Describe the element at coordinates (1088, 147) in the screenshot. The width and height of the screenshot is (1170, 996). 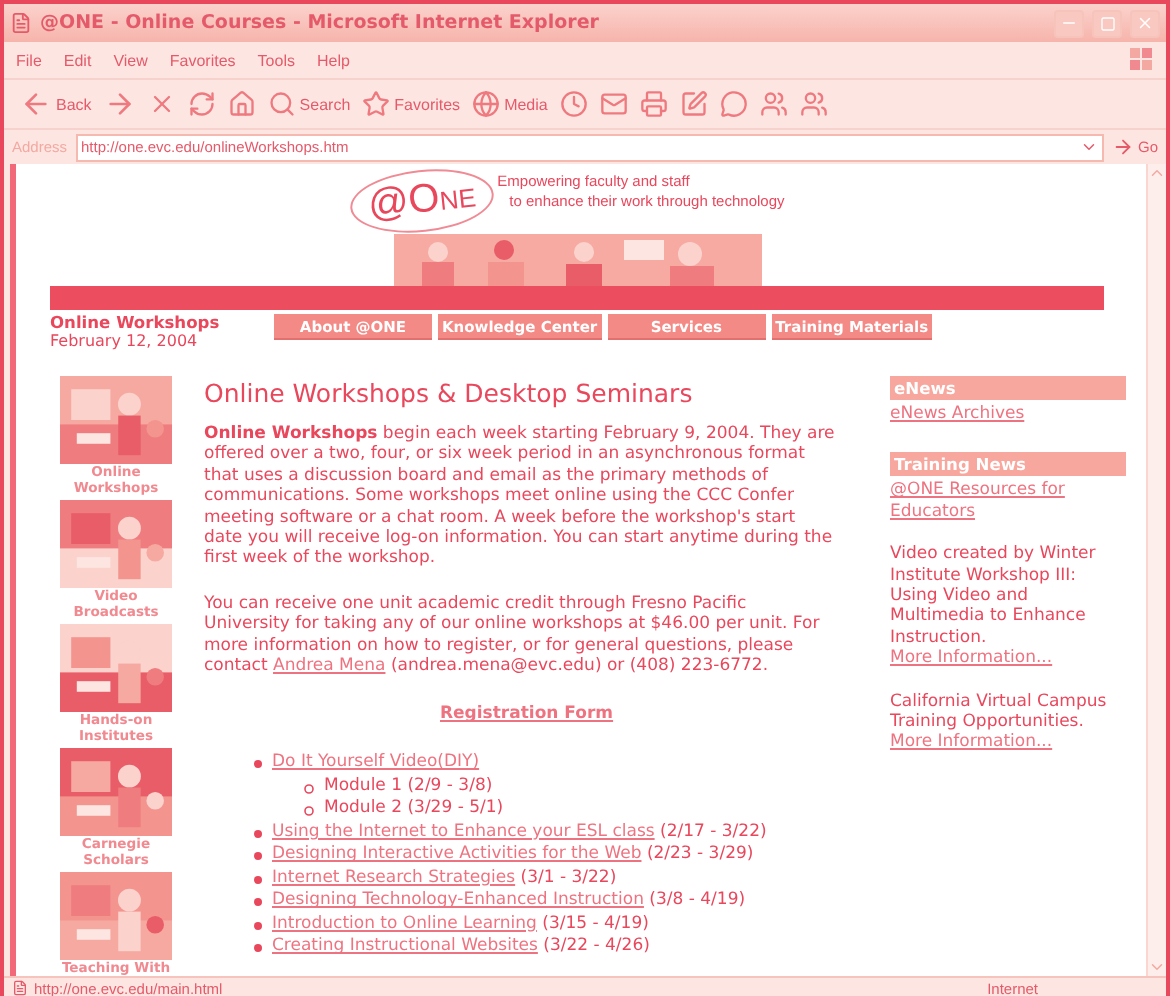
I see `dropdown-icon` at that location.